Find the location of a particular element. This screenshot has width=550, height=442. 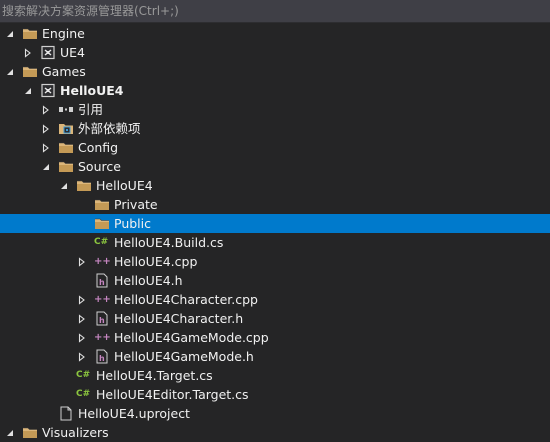

tree-item: C# HelloUE4Editor.Target.cs is located at coordinates (275, 394).